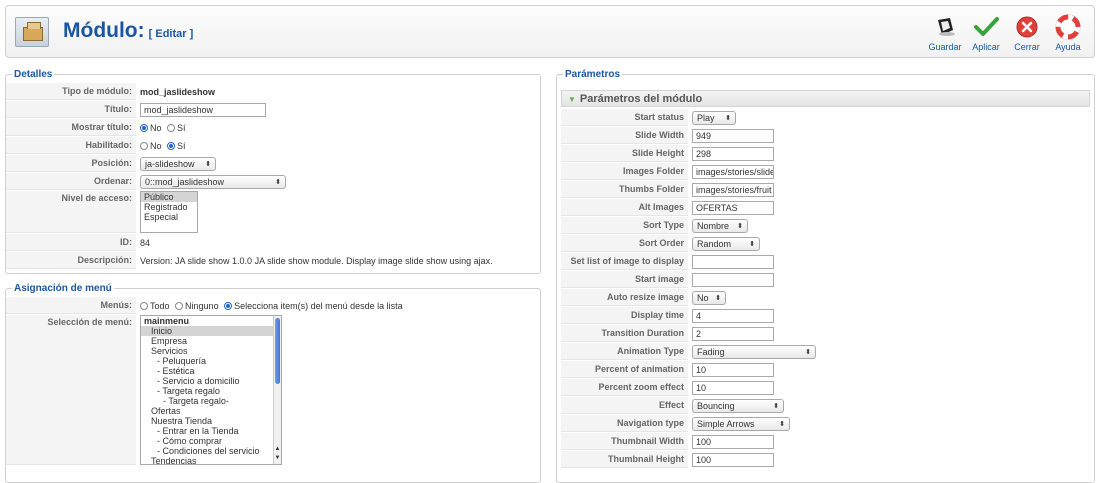 The image size is (1100, 483). Describe the element at coordinates (714, 243) in the screenshot. I see `sort-order-value: Random` at that location.